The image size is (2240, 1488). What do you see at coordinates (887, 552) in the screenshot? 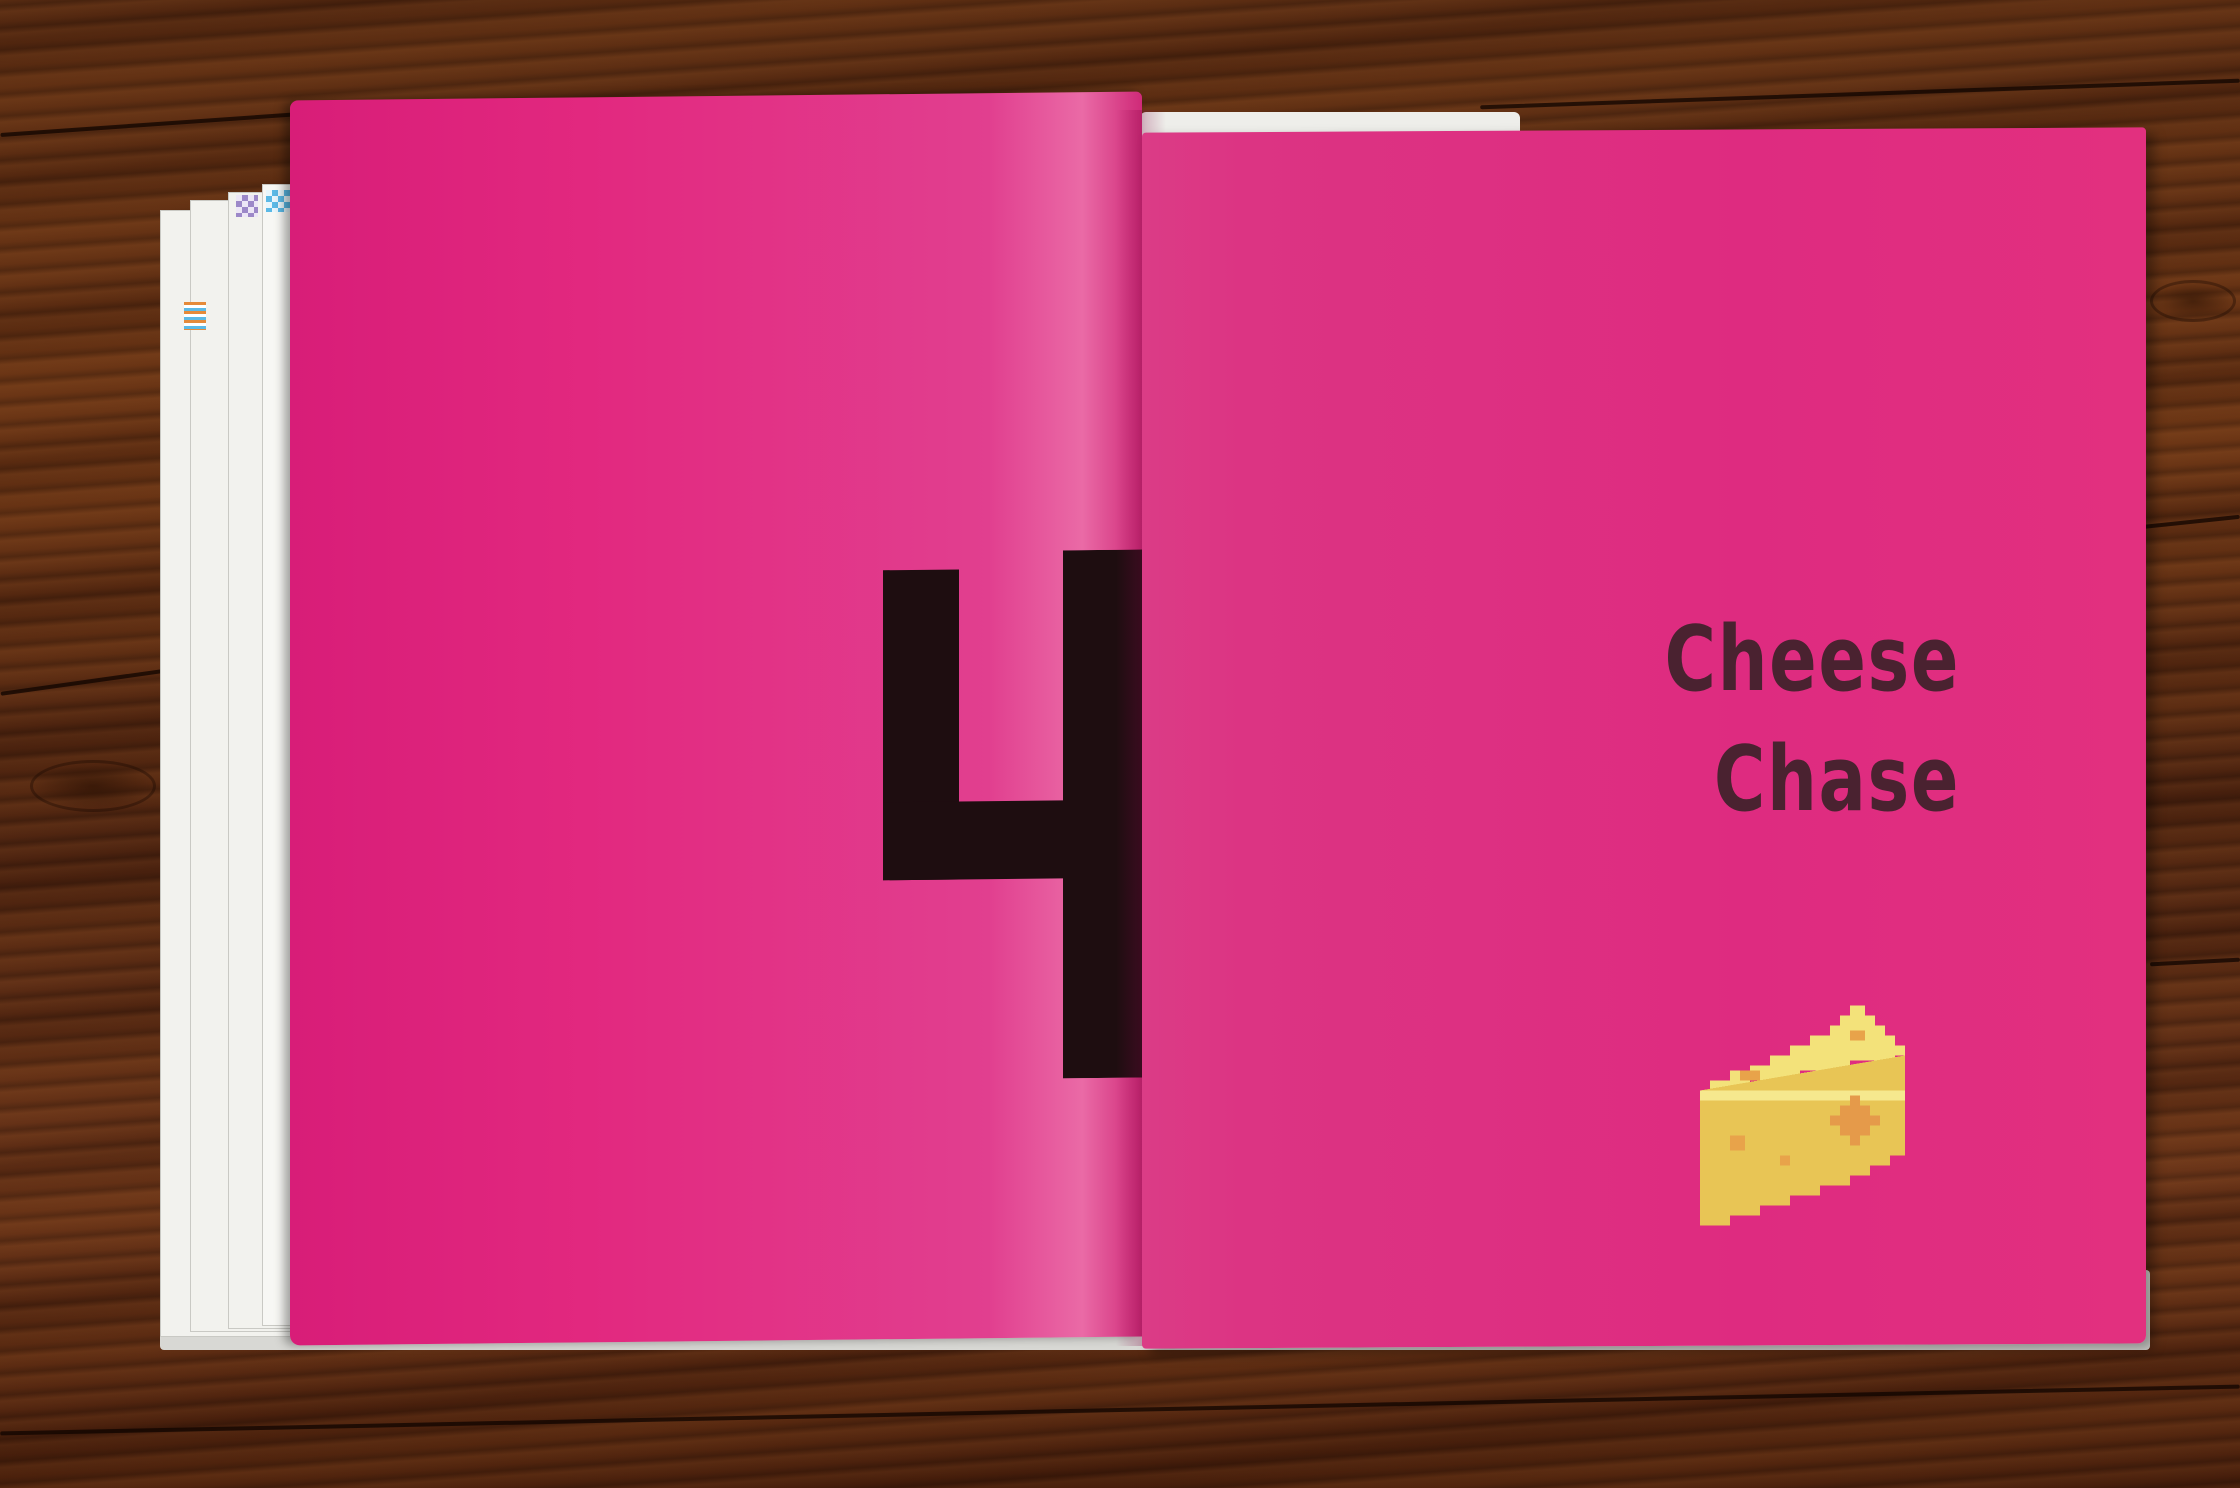
I see `chapter-number-value: 4` at bounding box center [887, 552].